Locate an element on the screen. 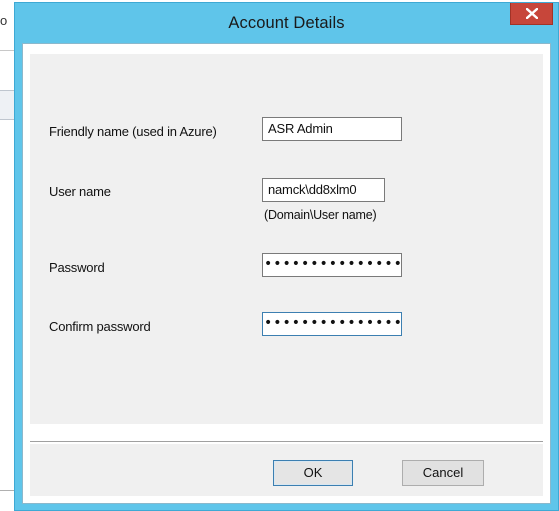 The width and height of the screenshot is (559, 511). ok-button: OK is located at coordinates (313, 473).